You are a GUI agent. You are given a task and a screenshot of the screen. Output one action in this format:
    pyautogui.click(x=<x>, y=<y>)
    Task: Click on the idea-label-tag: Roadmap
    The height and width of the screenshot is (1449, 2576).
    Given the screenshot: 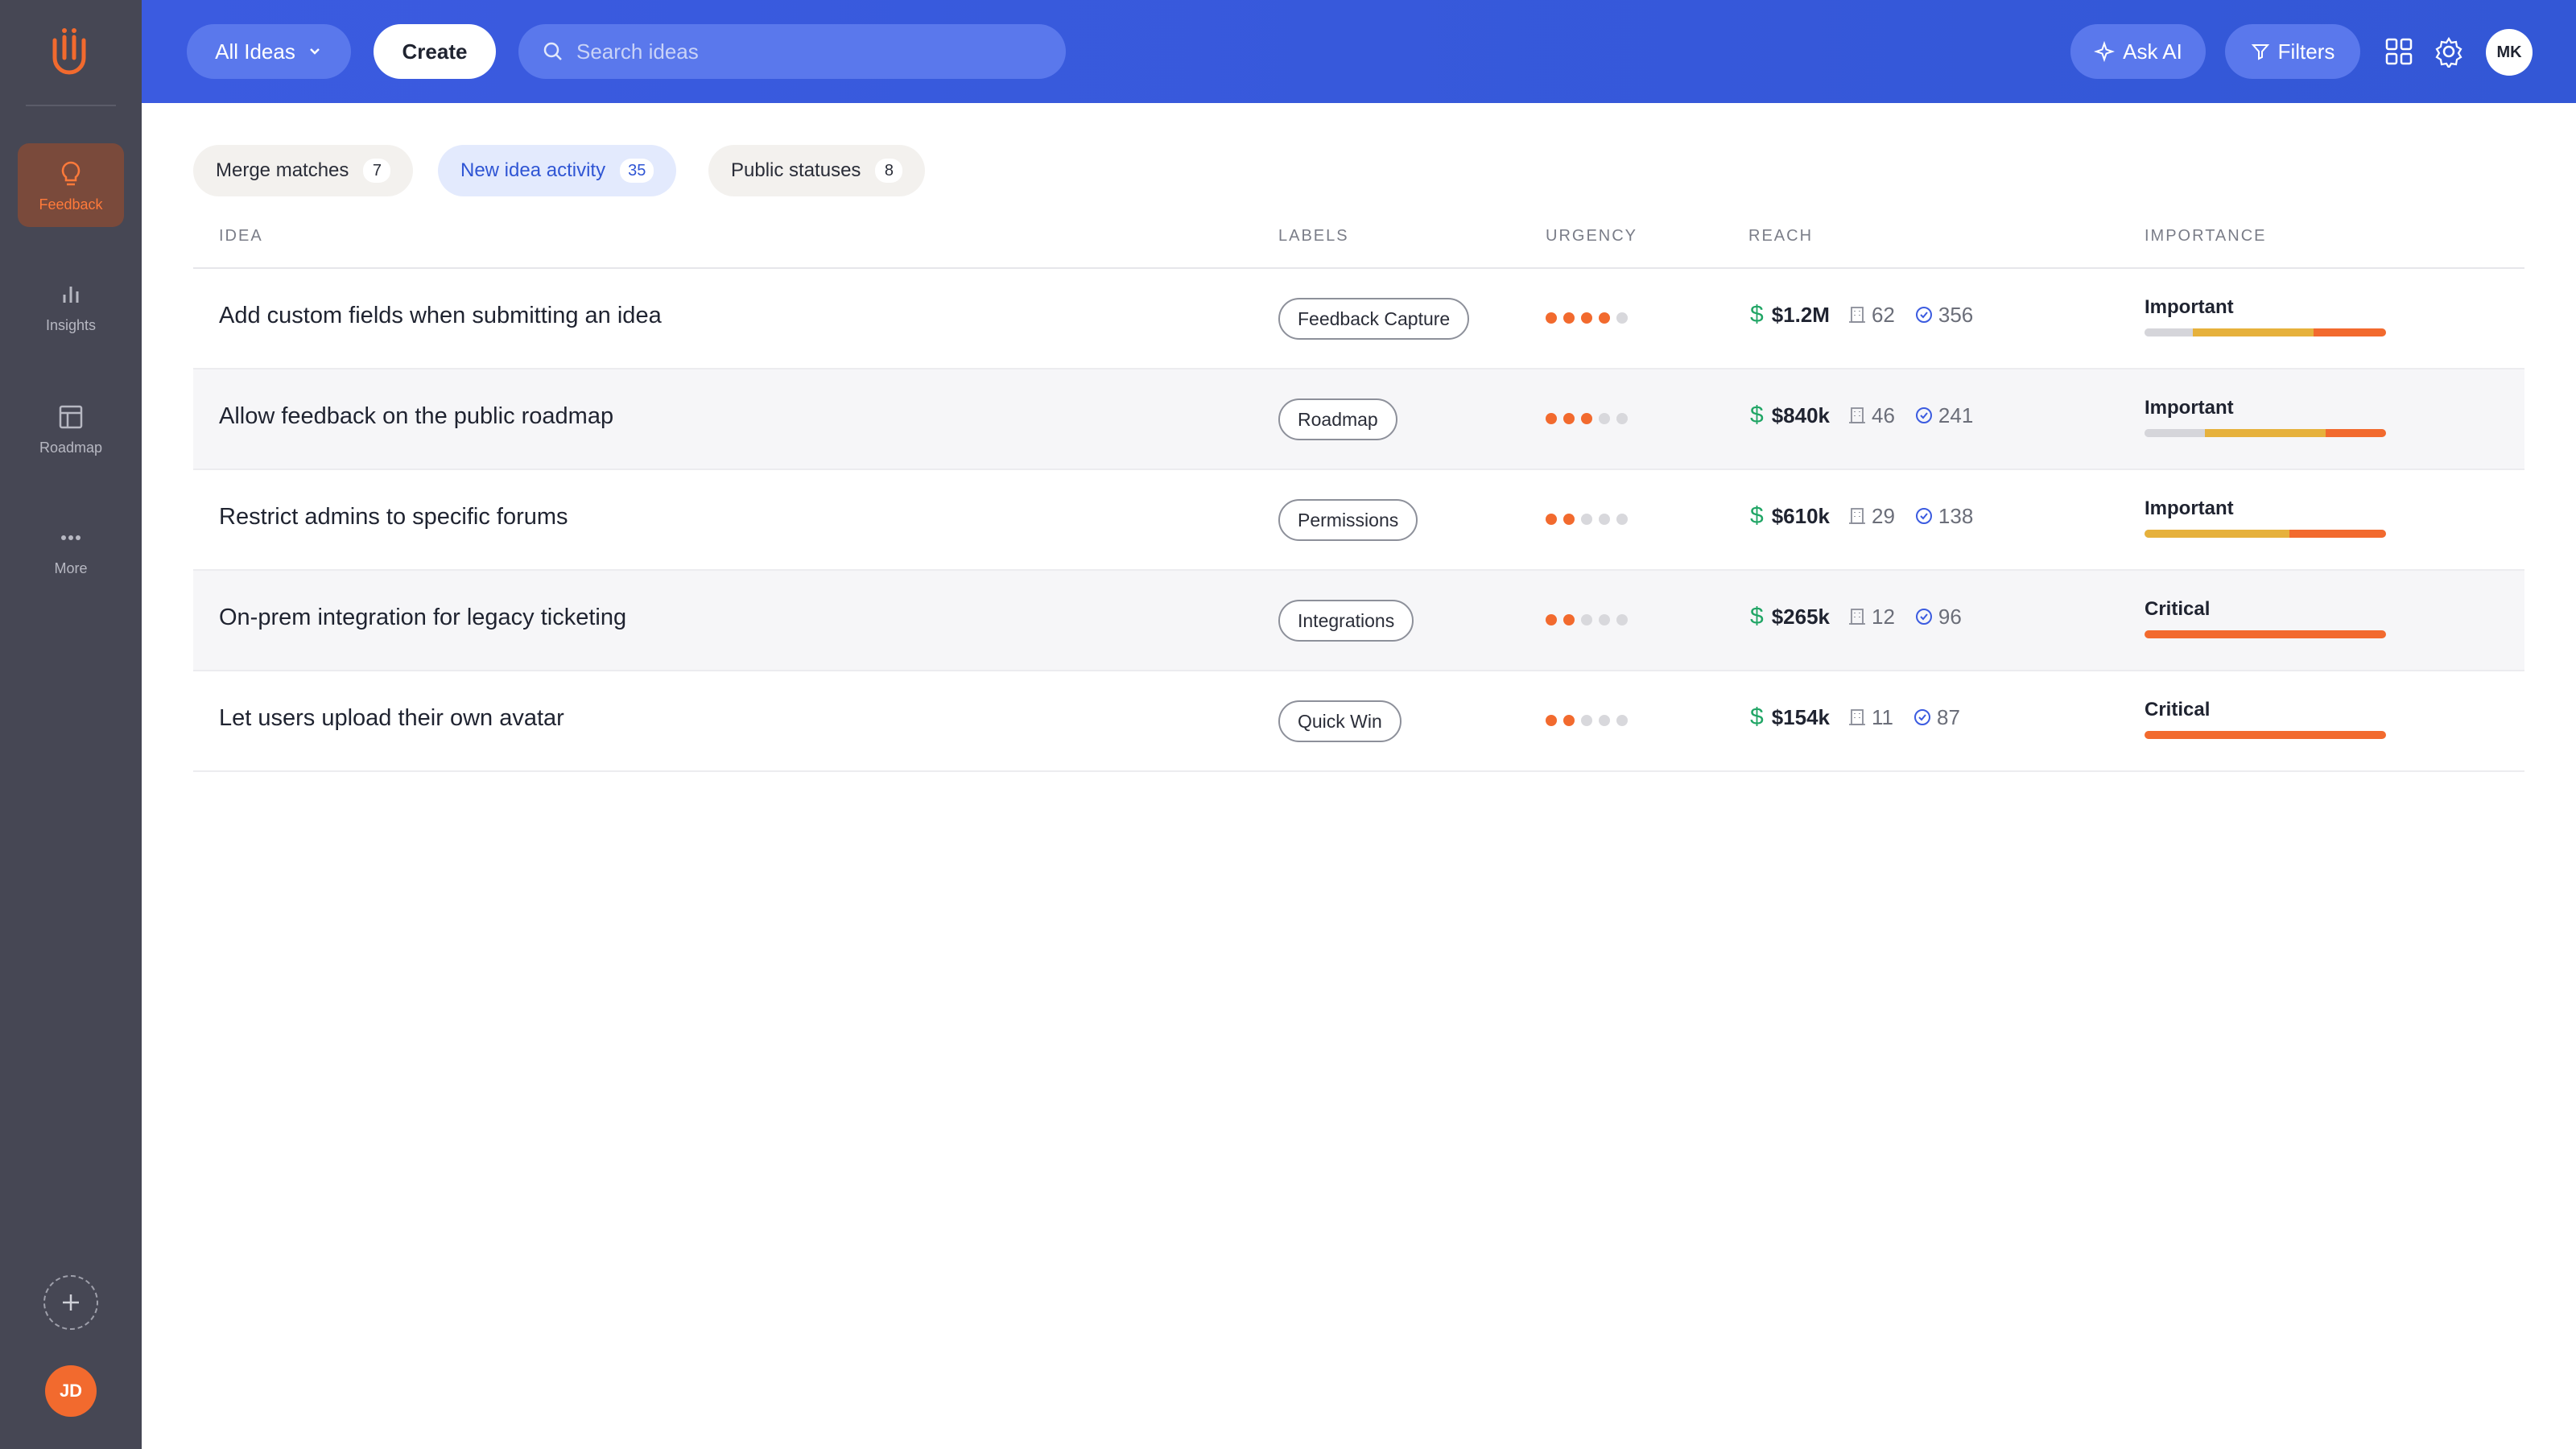 What is the action you would take?
    pyautogui.click(x=1337, y=419)
    